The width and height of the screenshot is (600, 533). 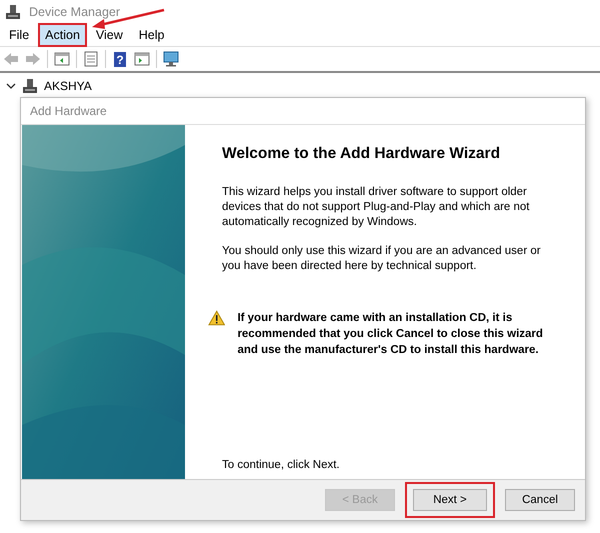 What do you see at coordinates (171, 59) in the screenshot?
I see `monitor-icon` at bounding box center [171, 59].